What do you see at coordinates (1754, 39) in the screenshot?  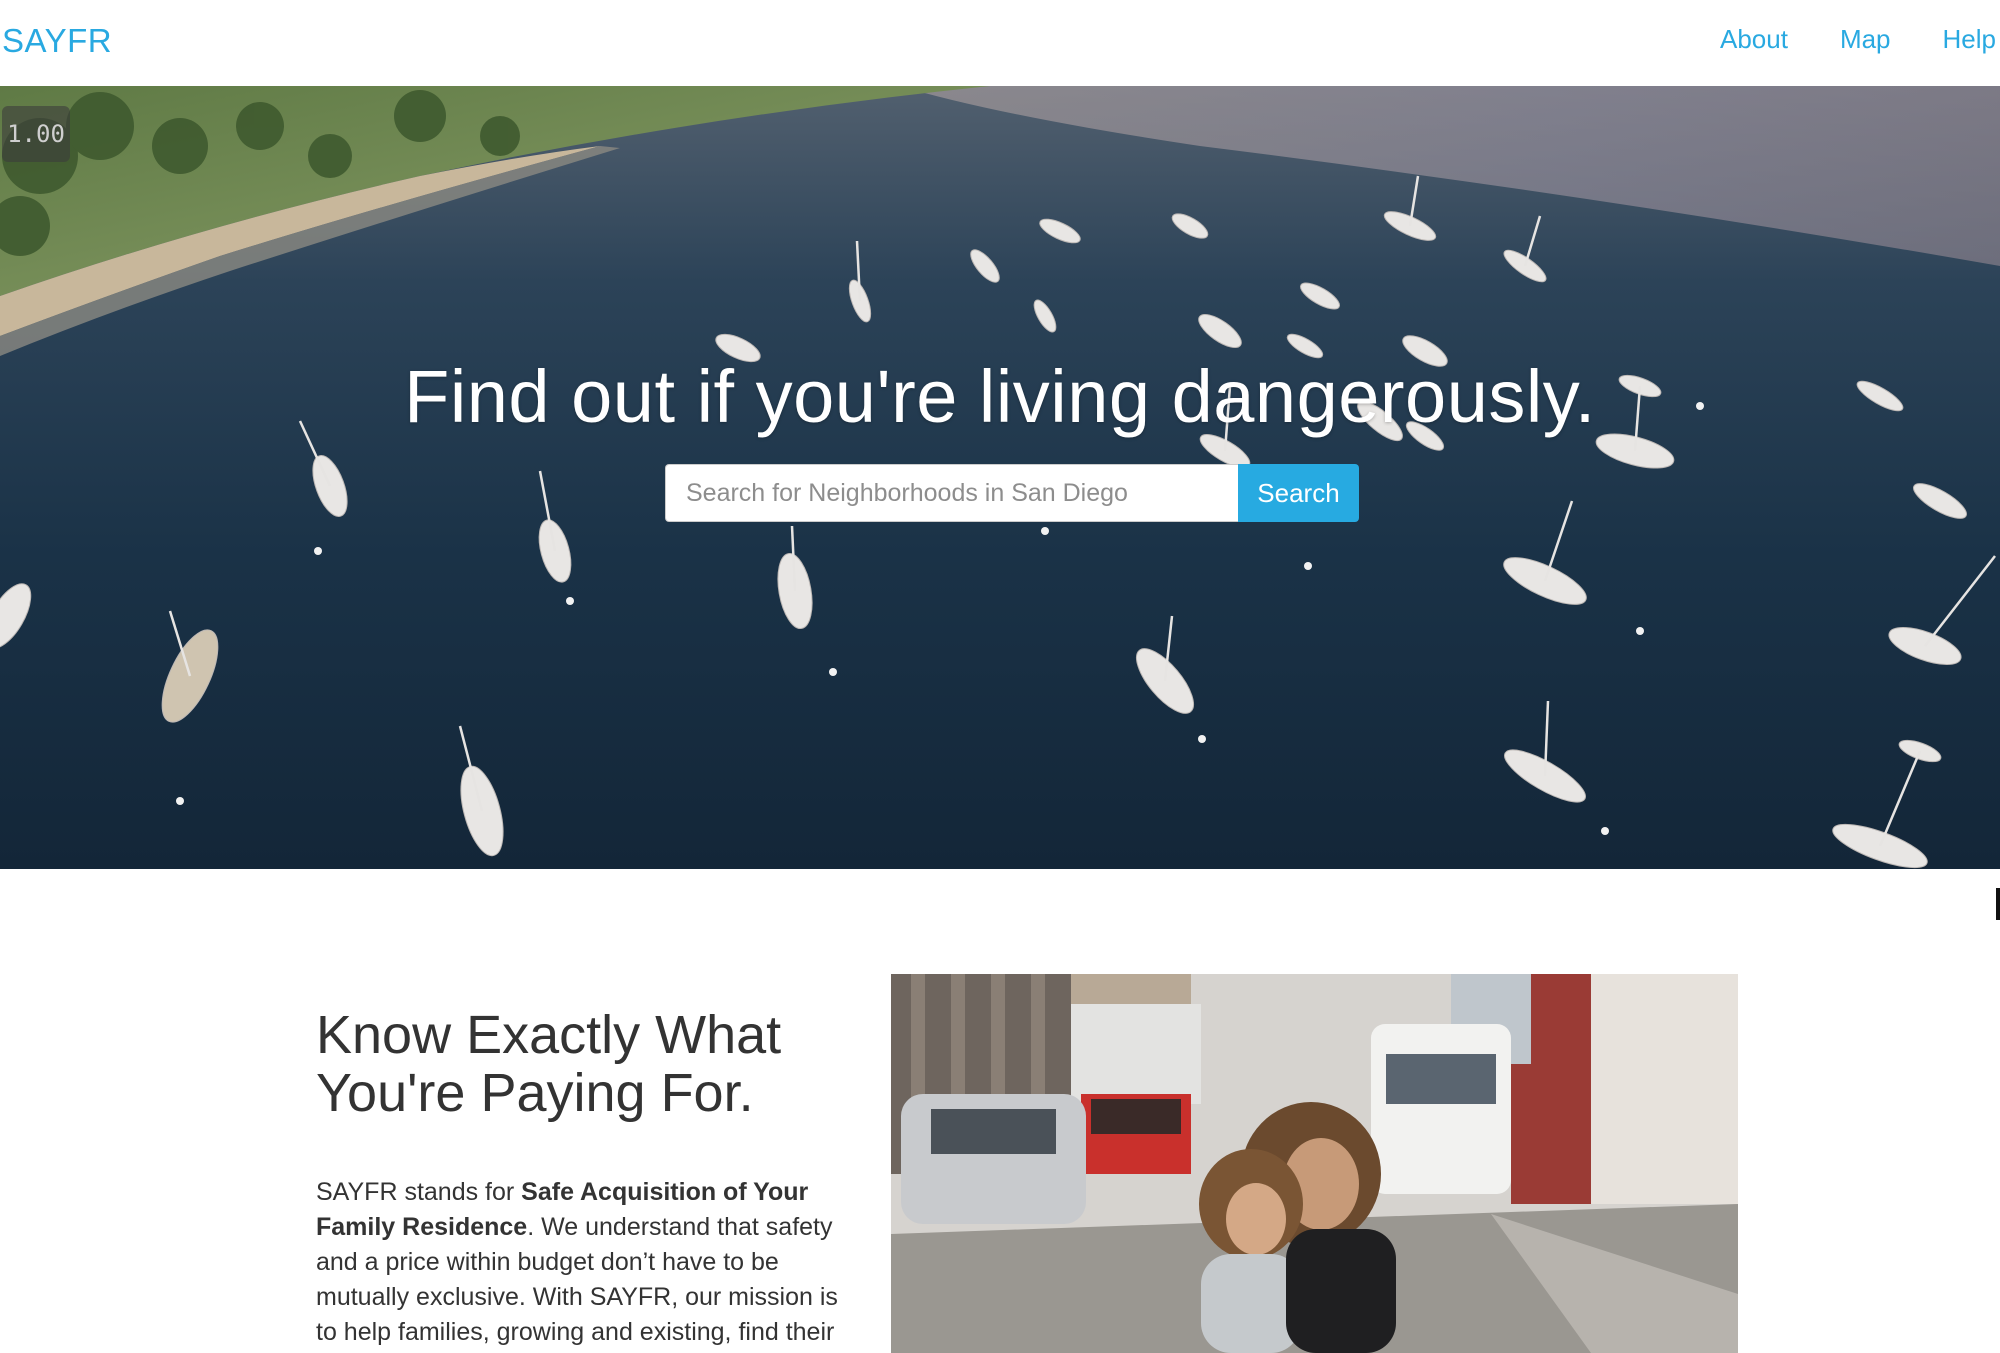 I see `nav-link-about: About` at bounding box center [1754, 39].